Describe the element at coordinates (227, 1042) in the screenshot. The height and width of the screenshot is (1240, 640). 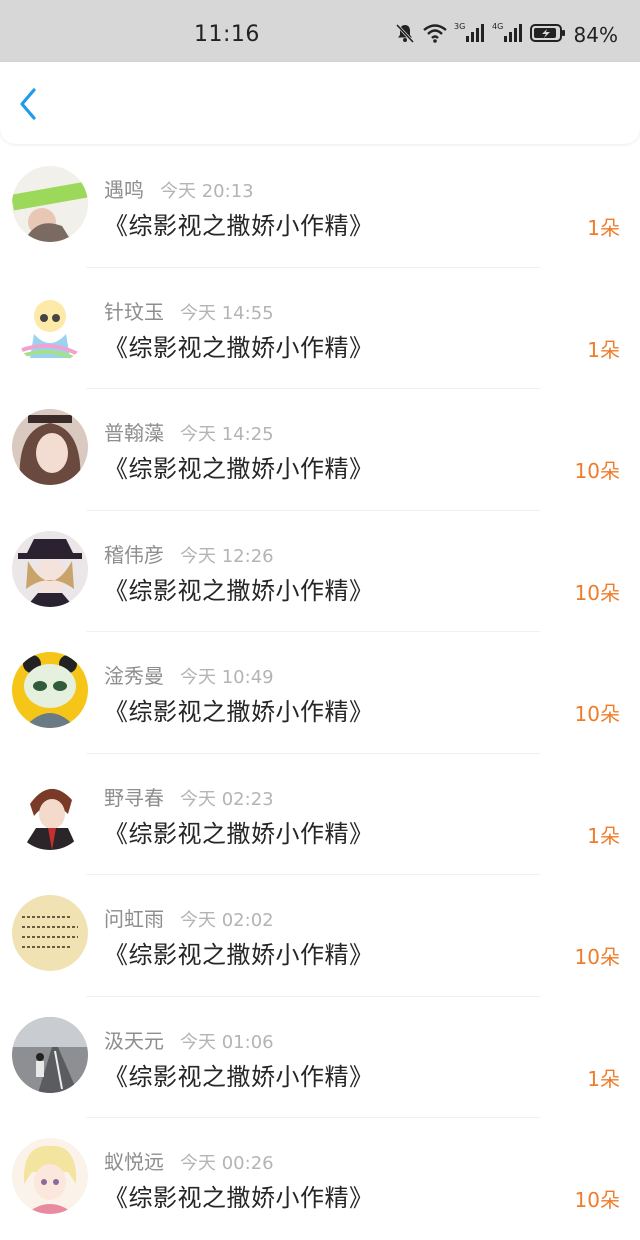
I see `timestamp: 今天 01:06` at that location.